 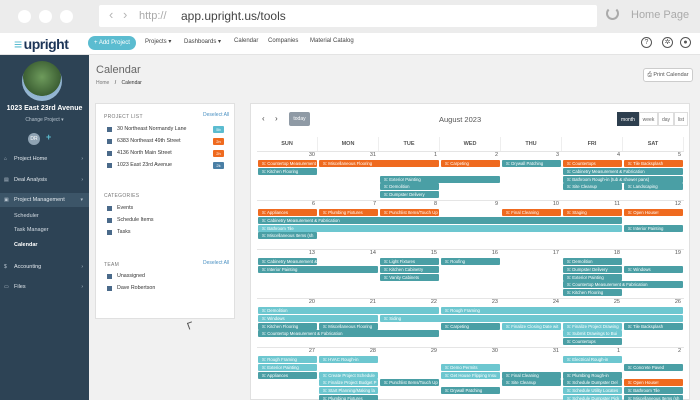 What do you see at coordinates (592, 397) in the screenshot?
I see `calendar-event: S: Schedule Dumpster Pick` at bounding box center [592, 397].